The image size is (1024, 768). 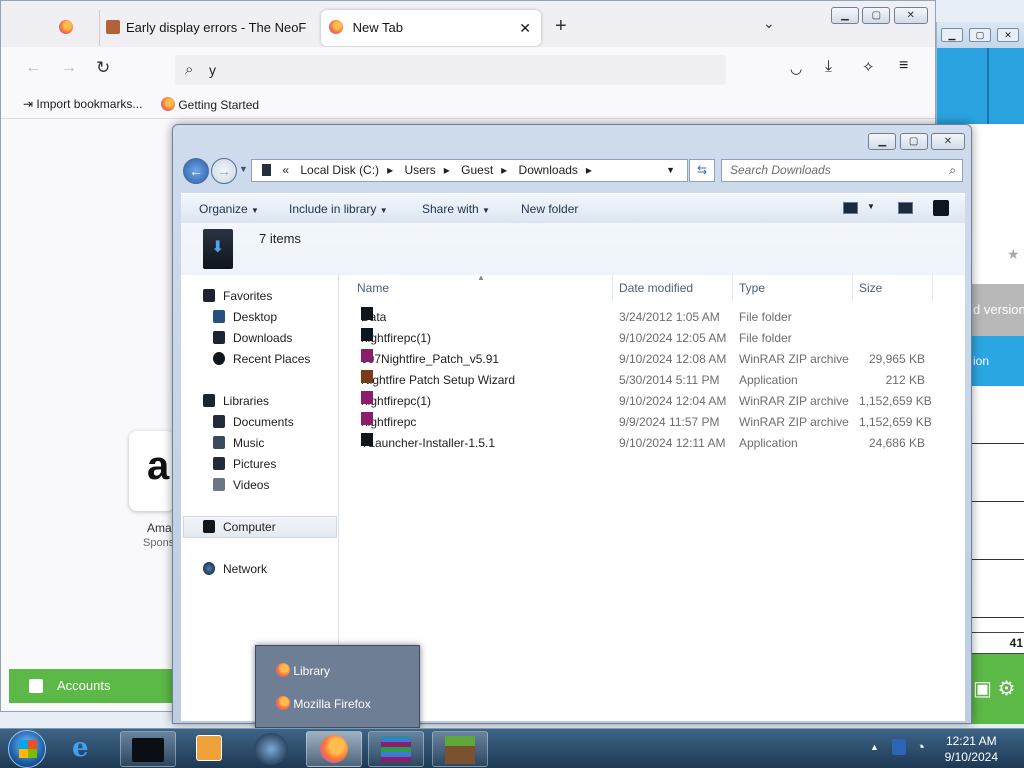 I want to click on nav-desktop: Desktop, so click(x=245, y=317).